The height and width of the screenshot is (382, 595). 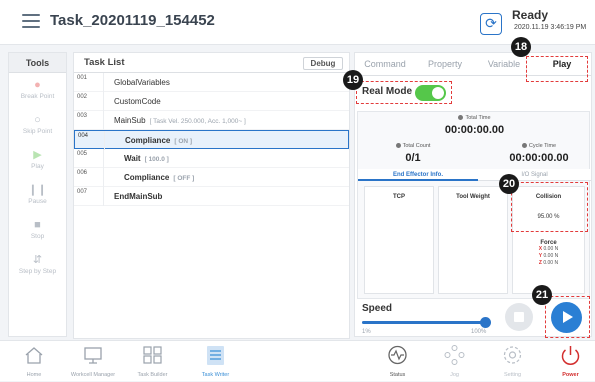 What do you see at coordinates (540, 263) in the screenshot?
I see `force-axis: Z` at bounding box center [540, 263].